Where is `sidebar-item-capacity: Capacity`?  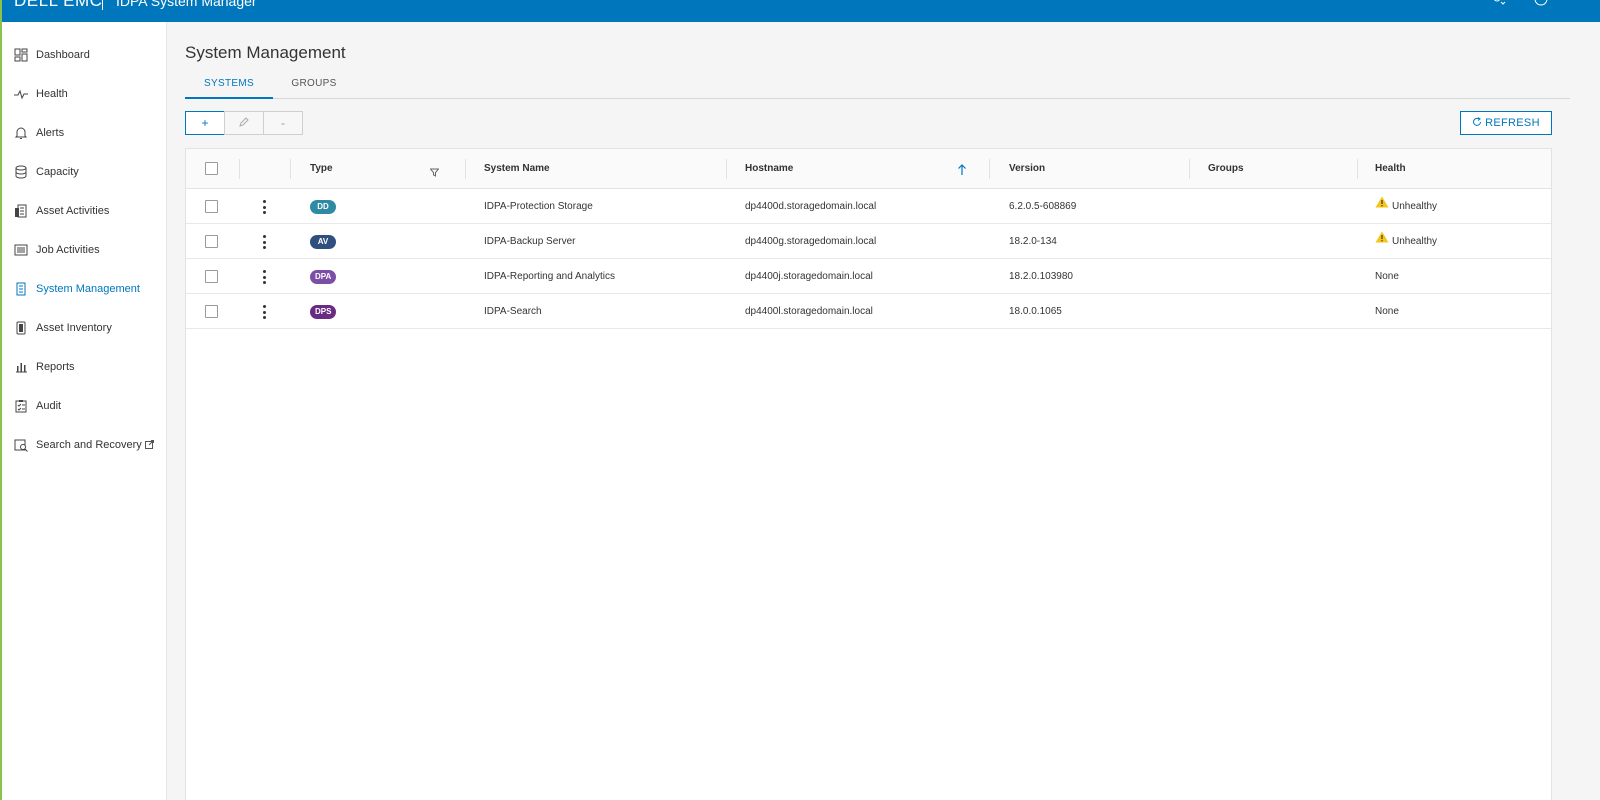 sidebar-item-capacity: Capacity is located at coordinates (84, 172).